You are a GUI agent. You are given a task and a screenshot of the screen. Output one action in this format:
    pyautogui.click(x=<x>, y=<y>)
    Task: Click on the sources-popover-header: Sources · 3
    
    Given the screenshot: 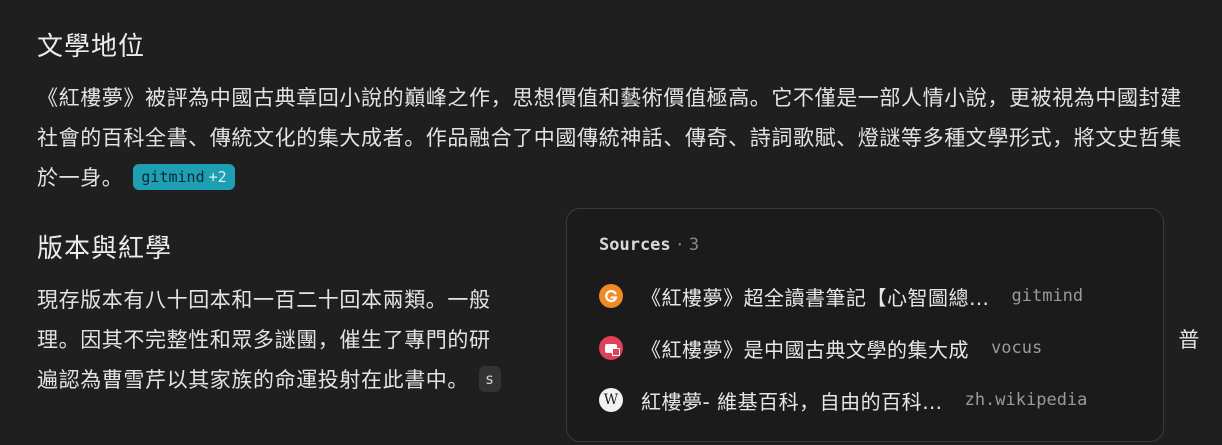 What is the action you would take?
    pyautogui.click(x=649, y=245)
    